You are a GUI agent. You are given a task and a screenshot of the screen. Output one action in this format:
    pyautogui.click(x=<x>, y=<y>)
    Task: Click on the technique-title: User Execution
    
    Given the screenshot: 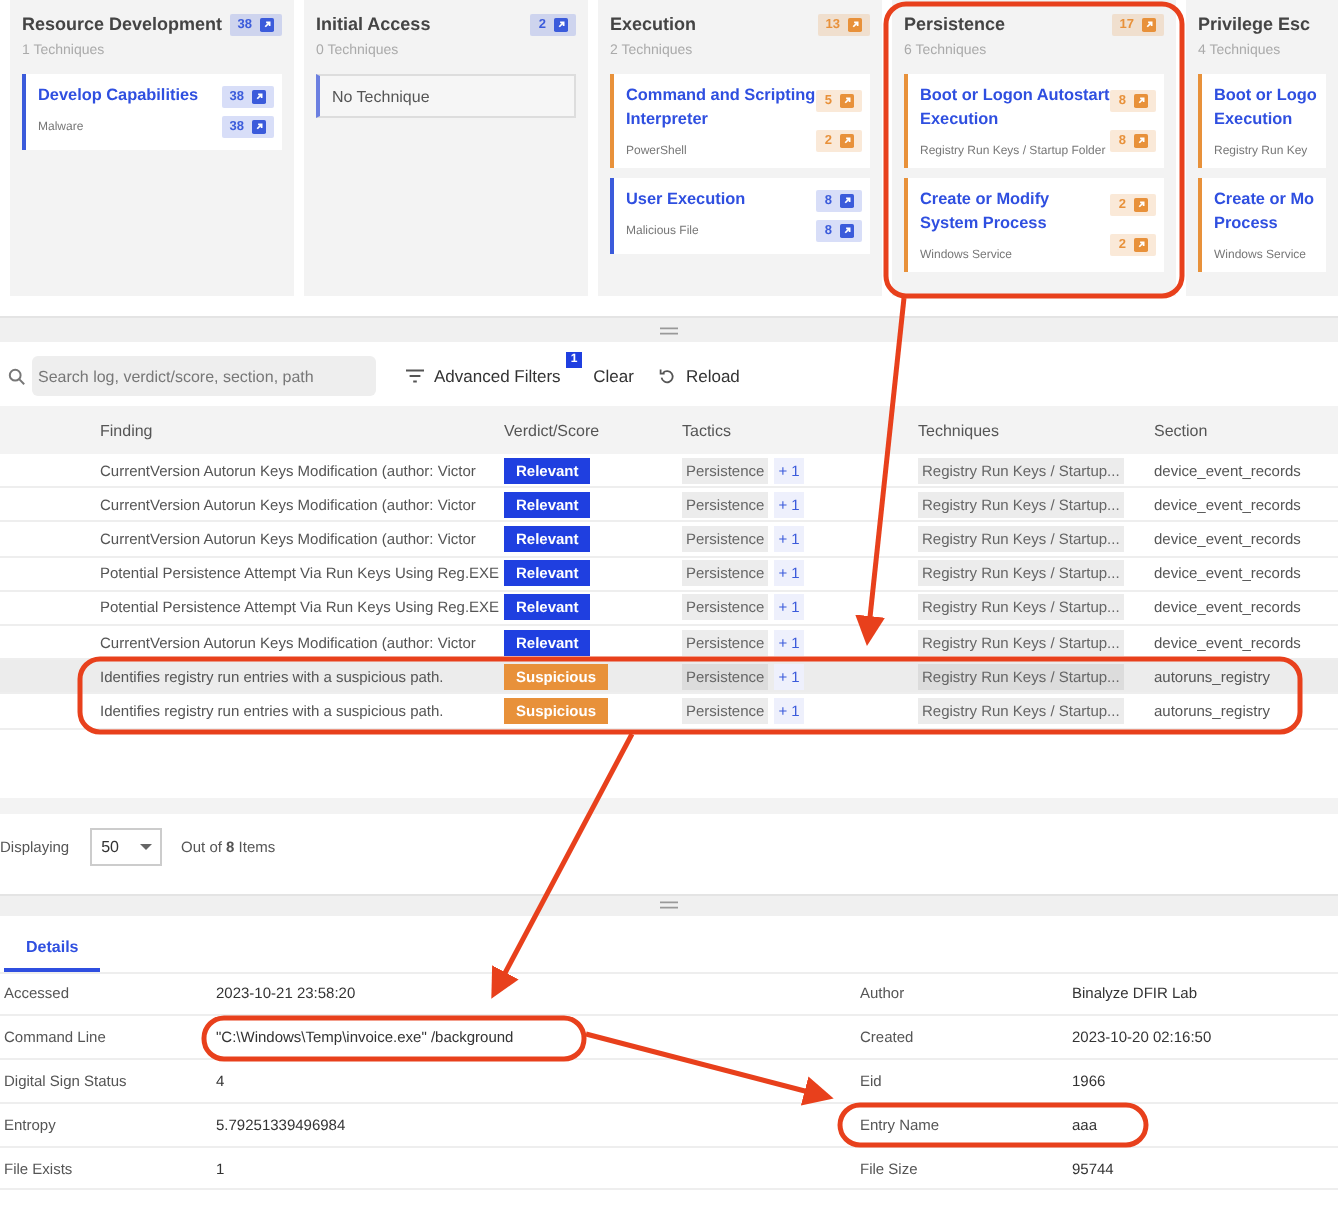 What is the action you would take?
    pyautogui.click(x=721, y=199)
    